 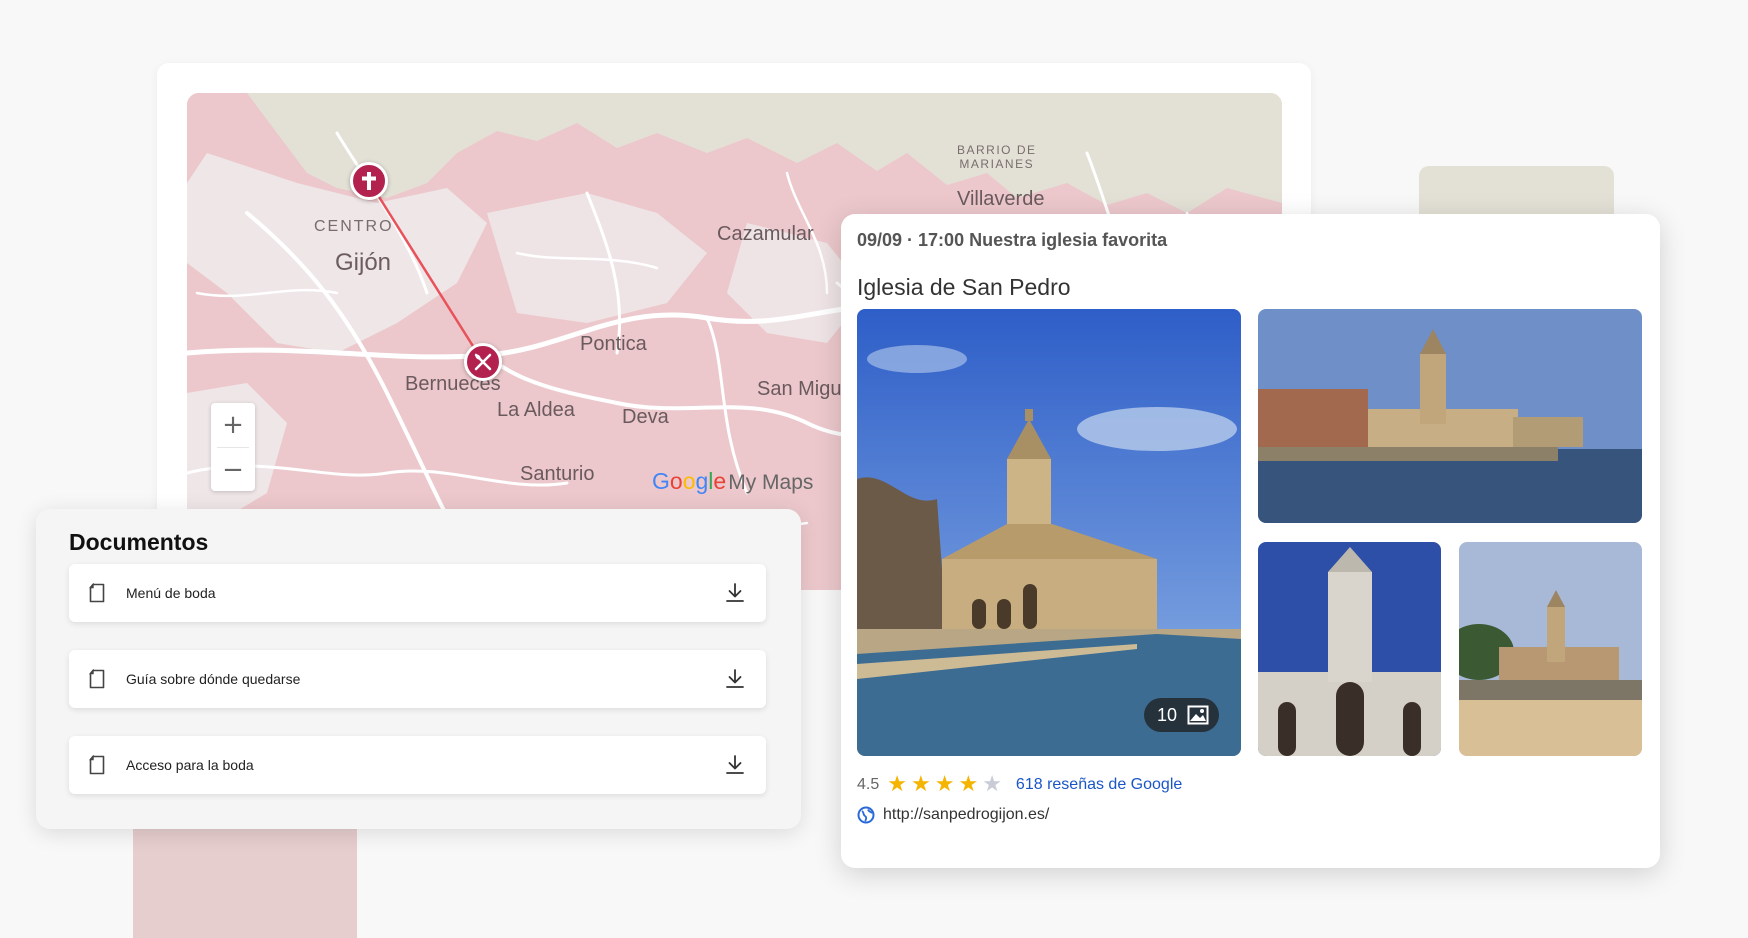 I want to click on globe-icon, so click(x=866, y=815).